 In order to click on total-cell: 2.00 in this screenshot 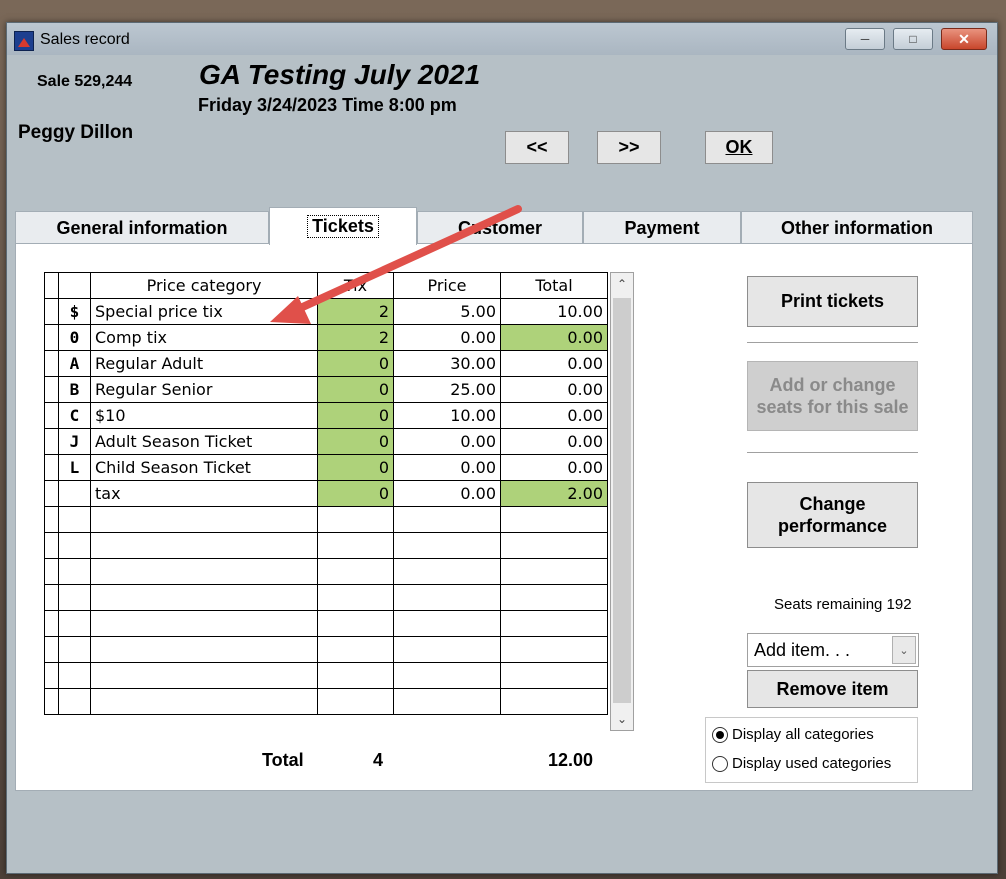, I will do `click(554, 493)`.